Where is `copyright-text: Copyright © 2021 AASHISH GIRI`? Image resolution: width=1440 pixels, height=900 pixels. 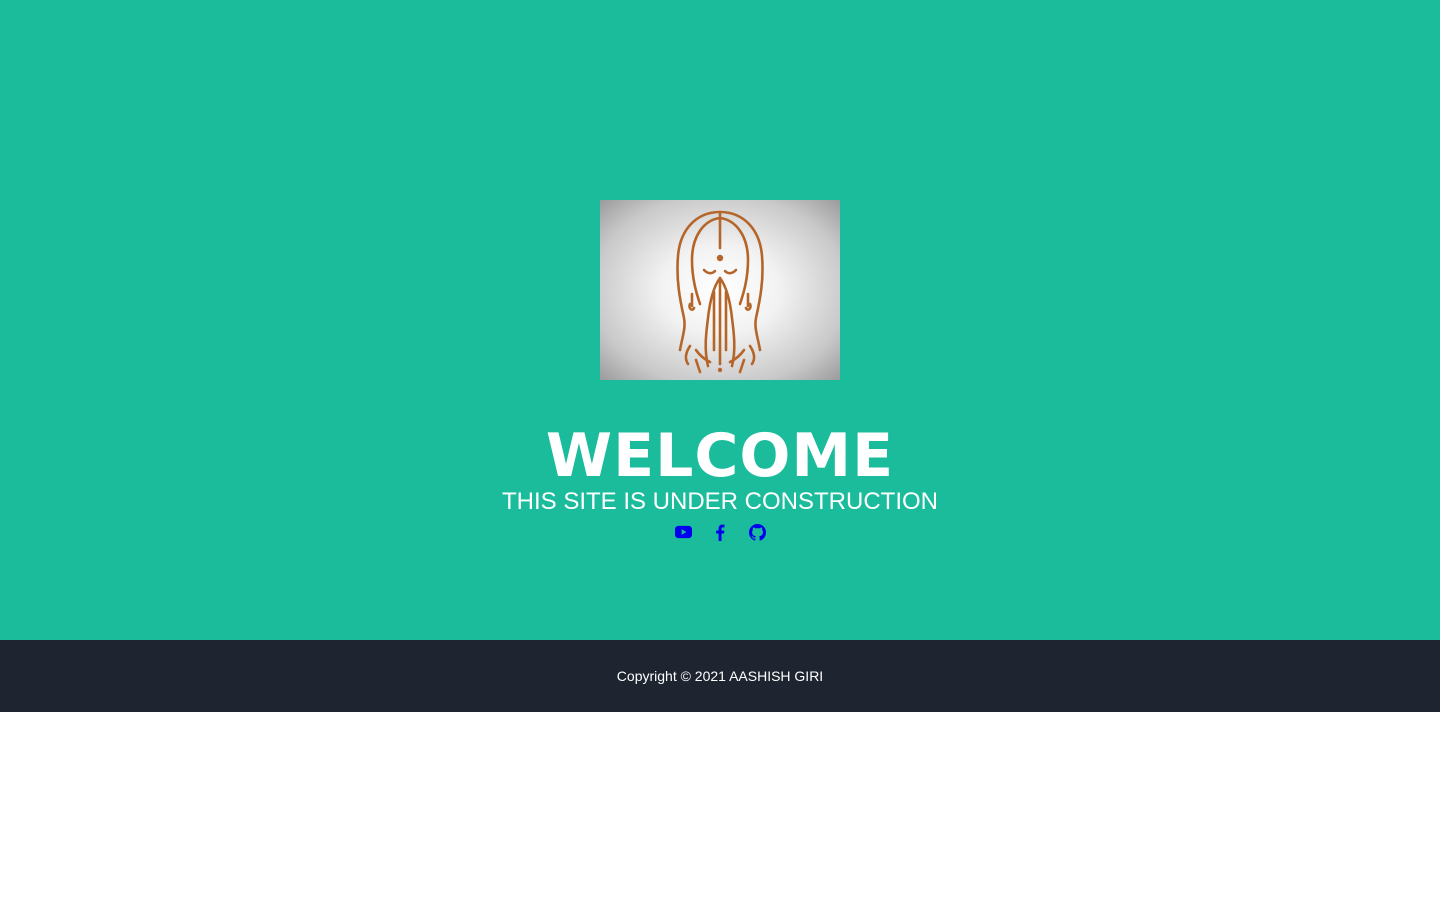 copyright-text: Copyright © 2021 AASHISH GIRI is located at coordinates (720, 676).